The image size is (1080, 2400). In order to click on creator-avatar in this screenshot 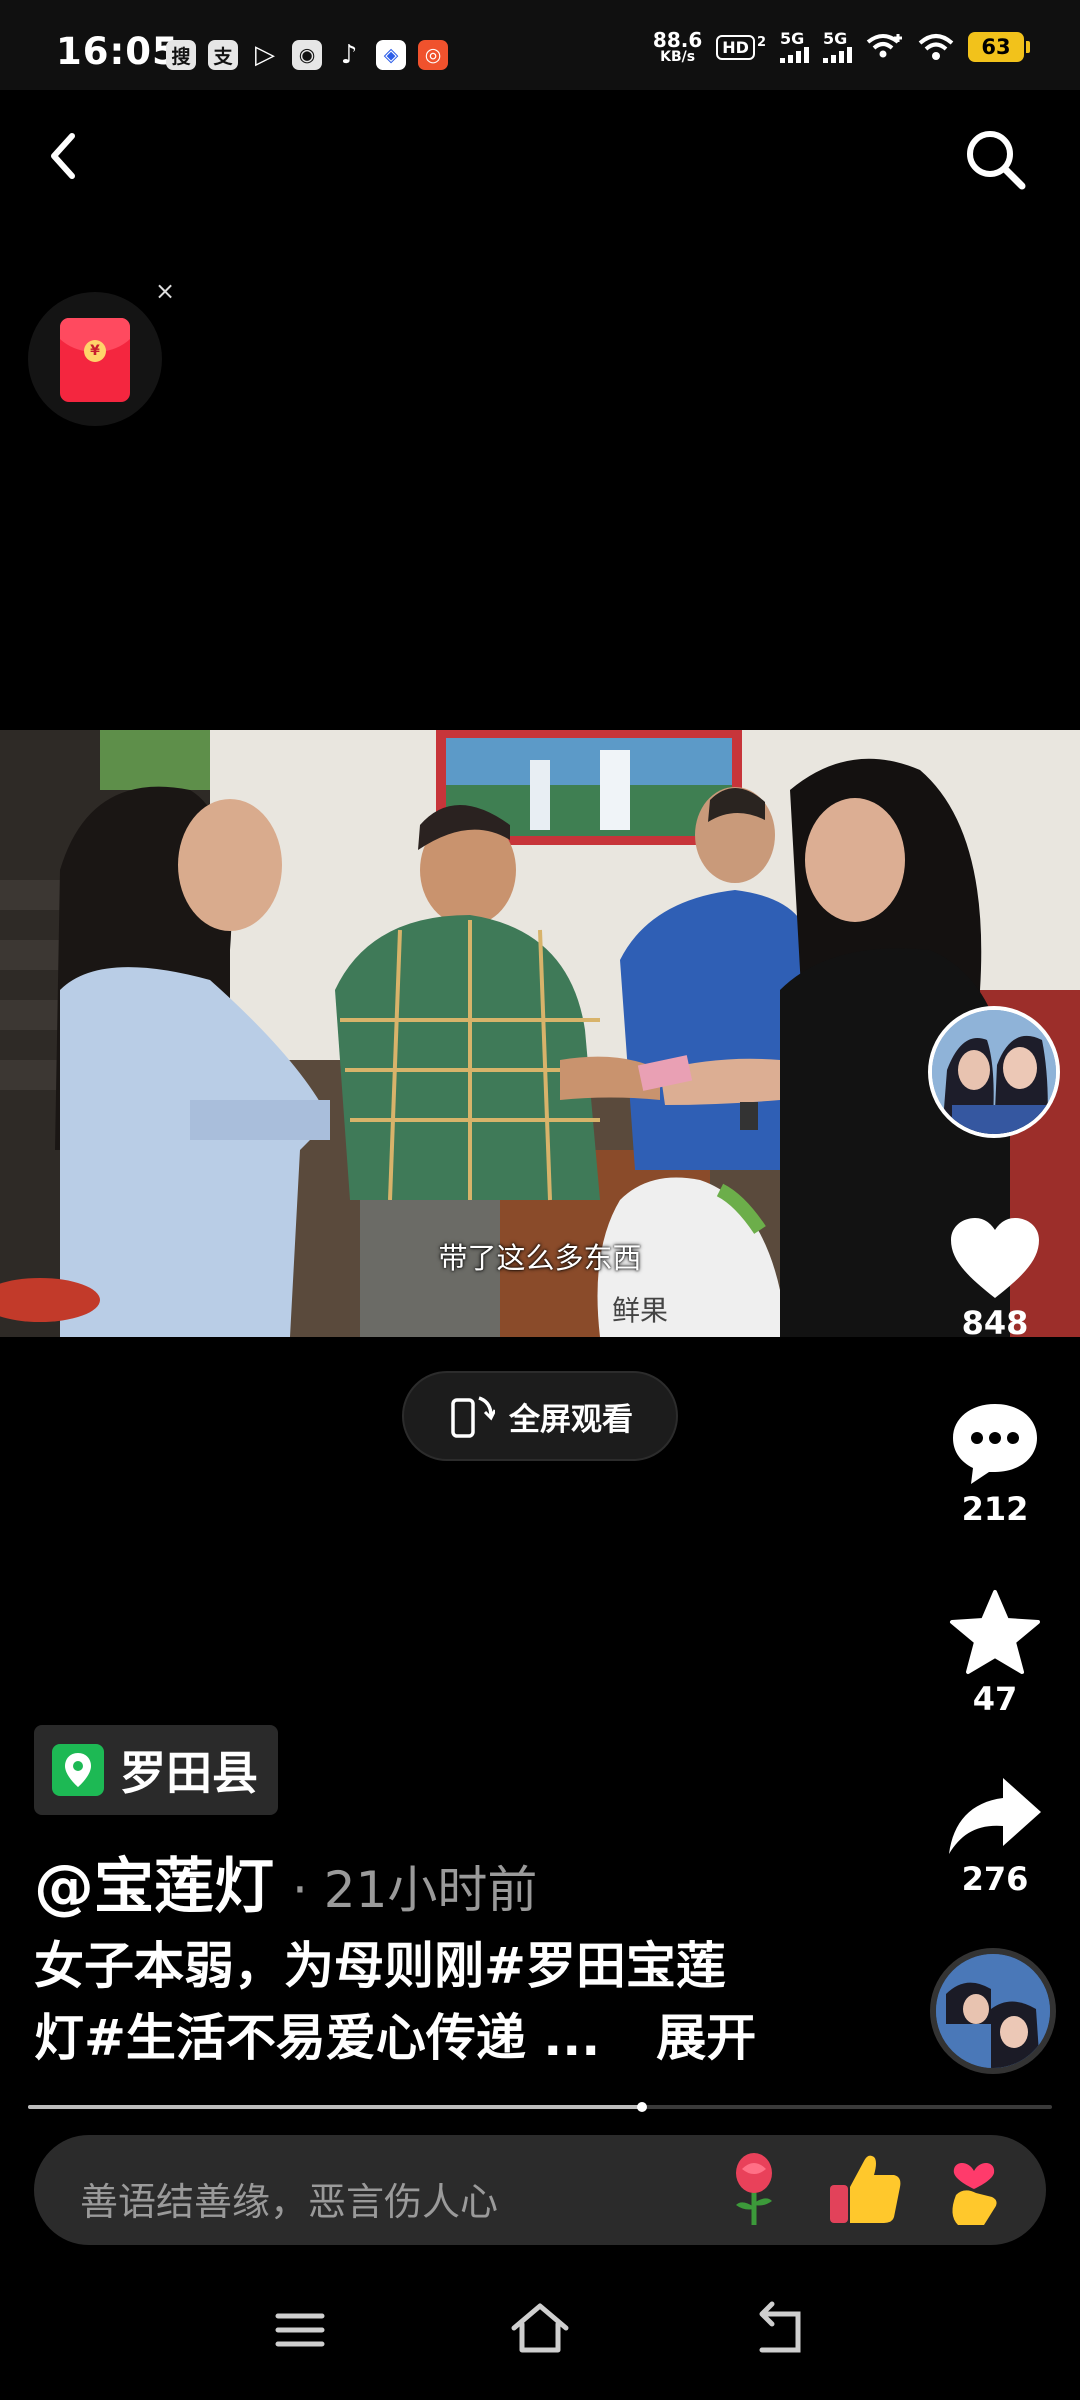, I will do `click(994, 1072)`.